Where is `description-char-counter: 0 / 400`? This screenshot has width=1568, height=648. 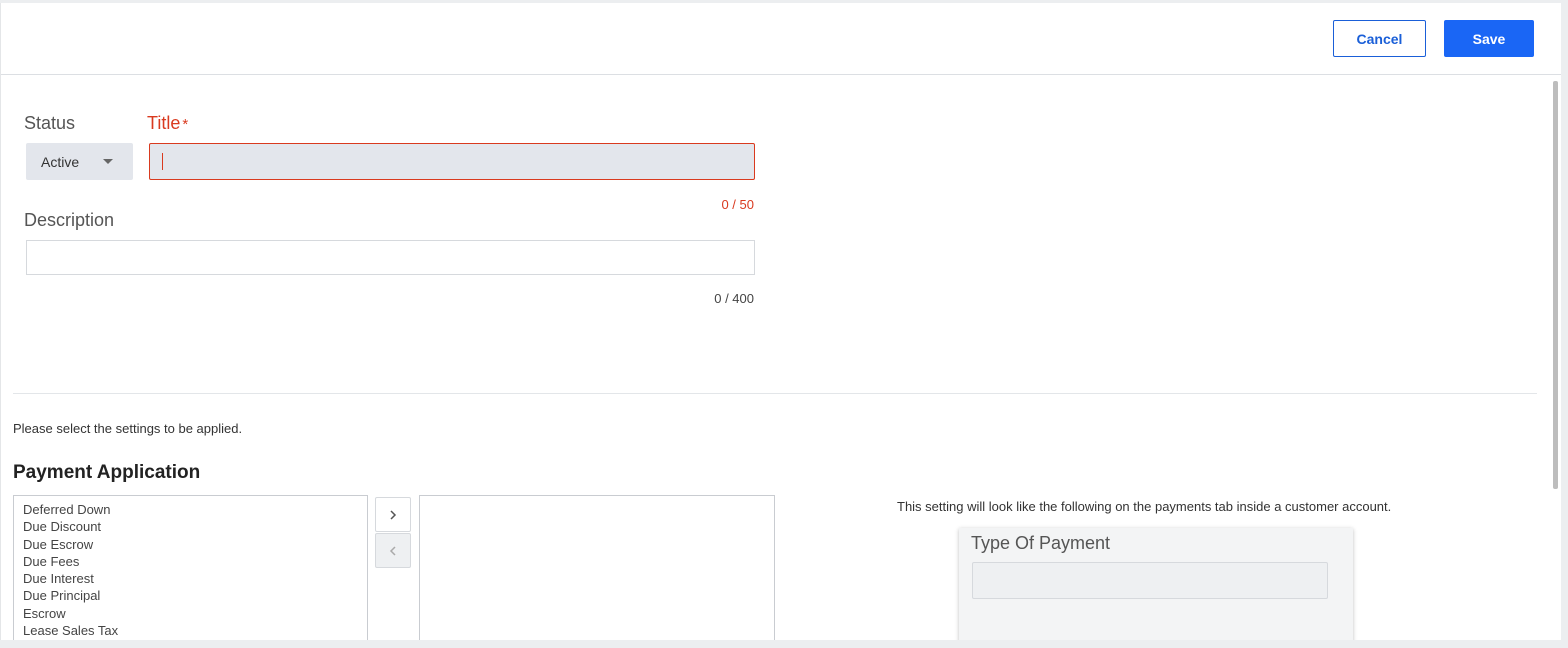
description-char-counter: 0 / 400 is located at coordinates (734, 298).